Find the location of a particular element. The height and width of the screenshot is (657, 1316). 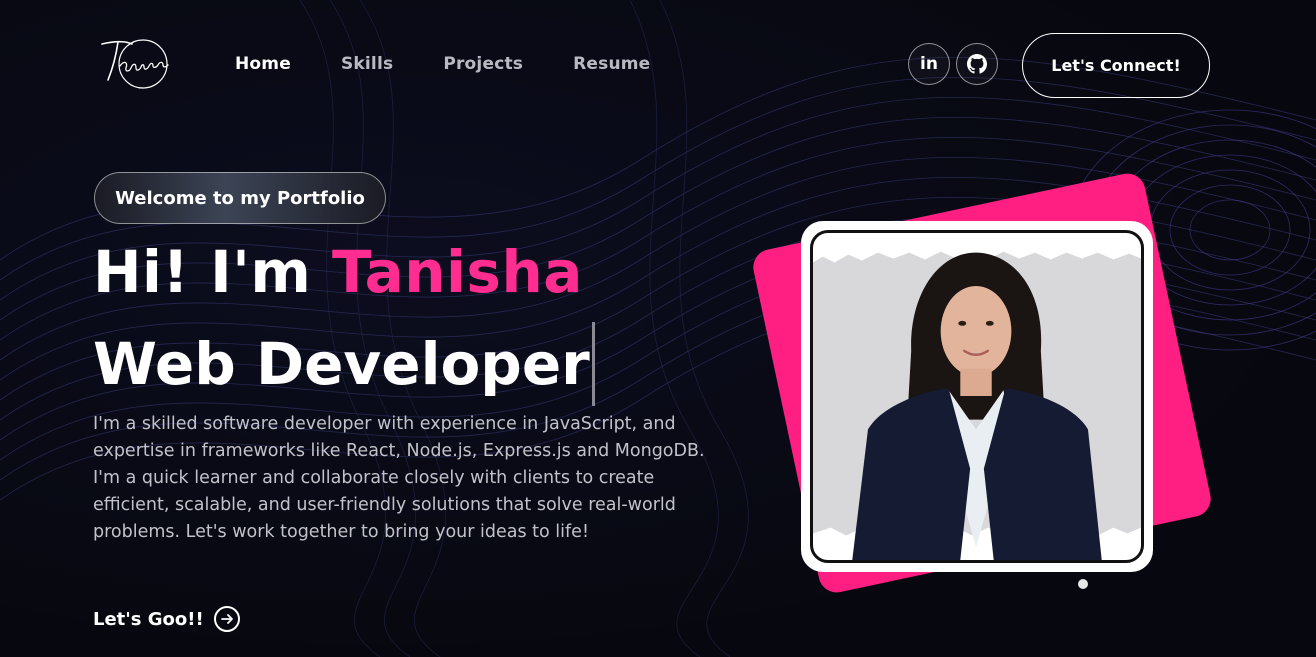

welcome-badge: Welcome to my Portfolio is located at coordinates (240, 198).